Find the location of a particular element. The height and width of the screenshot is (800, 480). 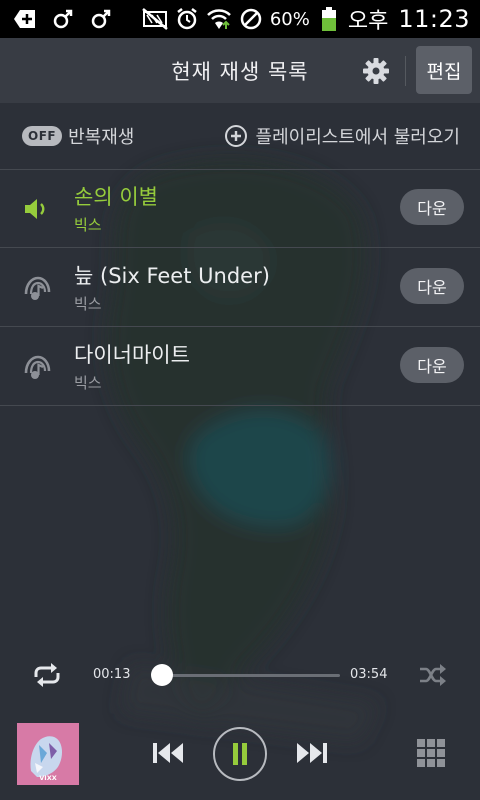

album-art-thumbnail: VIXX is located at coordinates (48, 754).